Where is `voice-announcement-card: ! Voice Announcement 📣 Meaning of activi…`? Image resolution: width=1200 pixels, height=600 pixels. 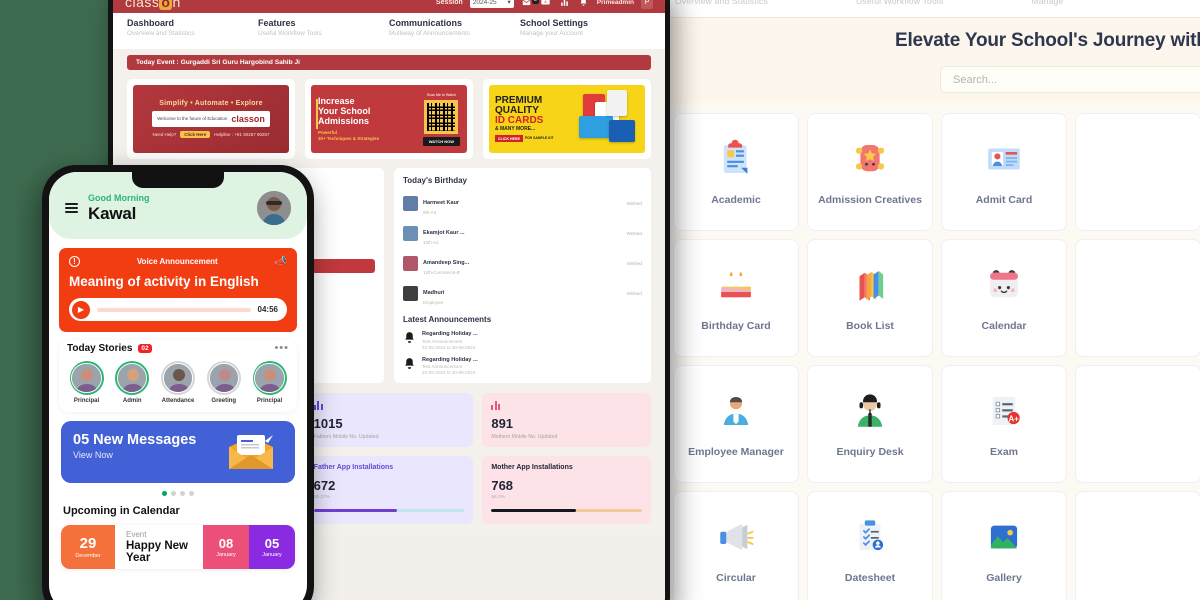 voice-announcement-card: ! Voice Announcement 📣 Meaning of activi… is located at coordinates (178, 290).